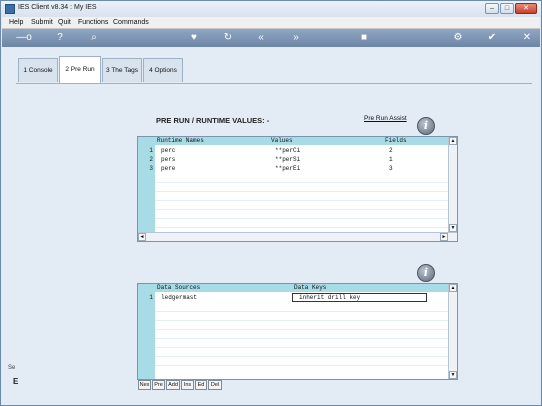 The image size is (542, 406). I want to click on table-row: 3 pere **perEi 3, so click(297, 168).